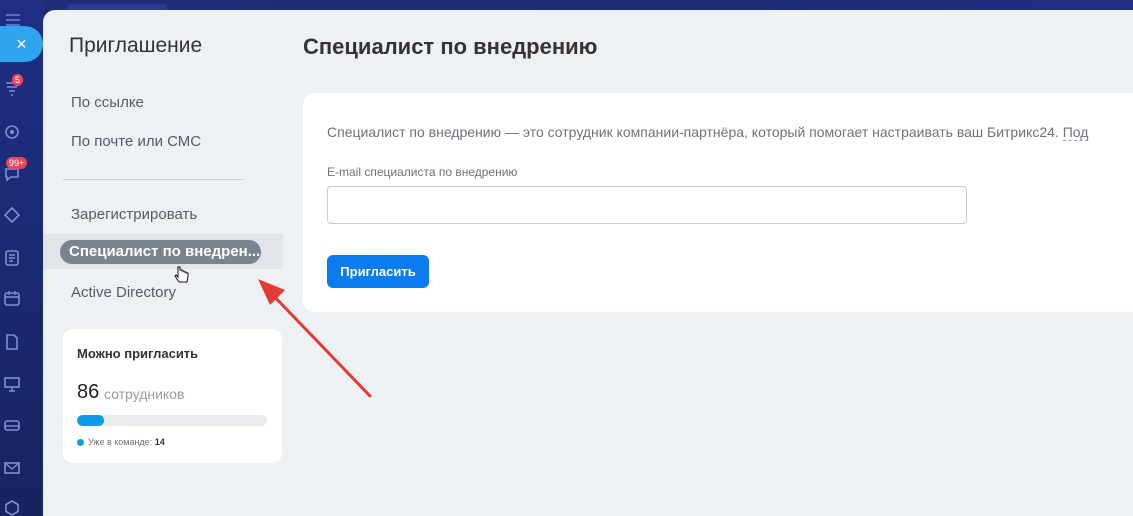  I want to click on feed-badge: 5, so click(18, 80).